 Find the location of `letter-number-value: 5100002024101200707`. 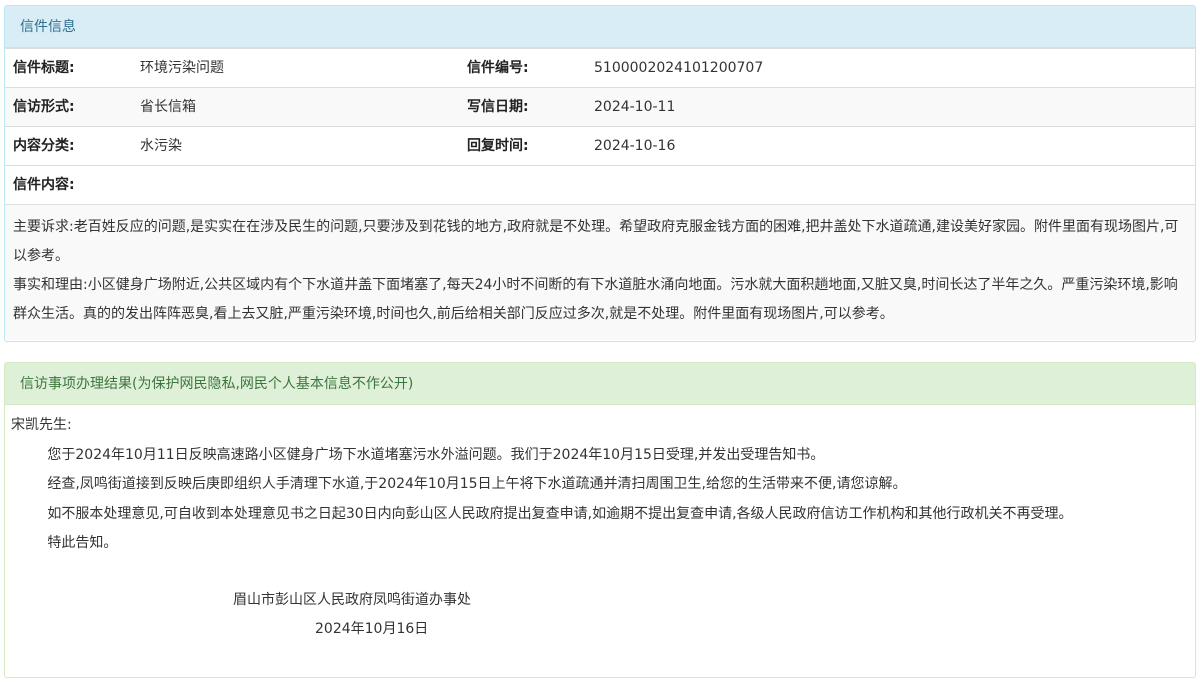

letter-number-value: 5100002024101200707 is located at coordinates (679, 68).